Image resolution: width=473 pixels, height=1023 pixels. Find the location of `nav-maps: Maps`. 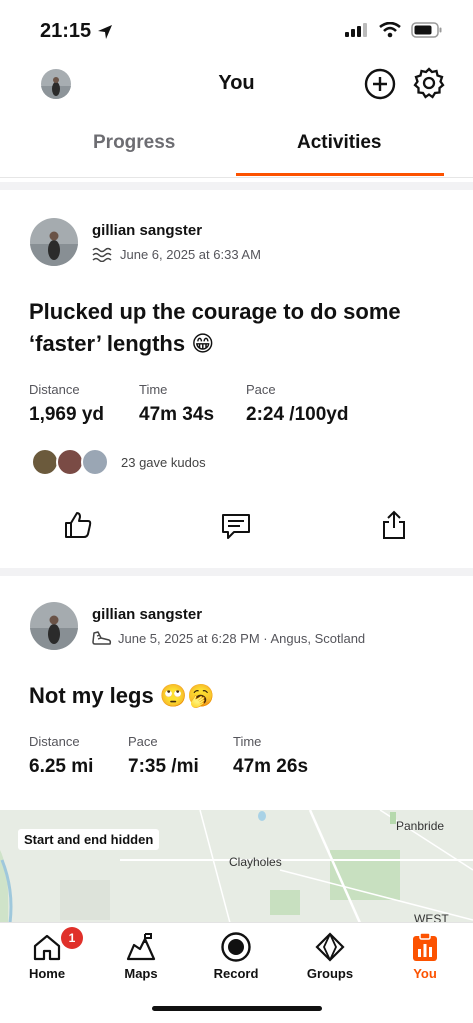

nav-maps: Maps is located at coordinates (141, 958).